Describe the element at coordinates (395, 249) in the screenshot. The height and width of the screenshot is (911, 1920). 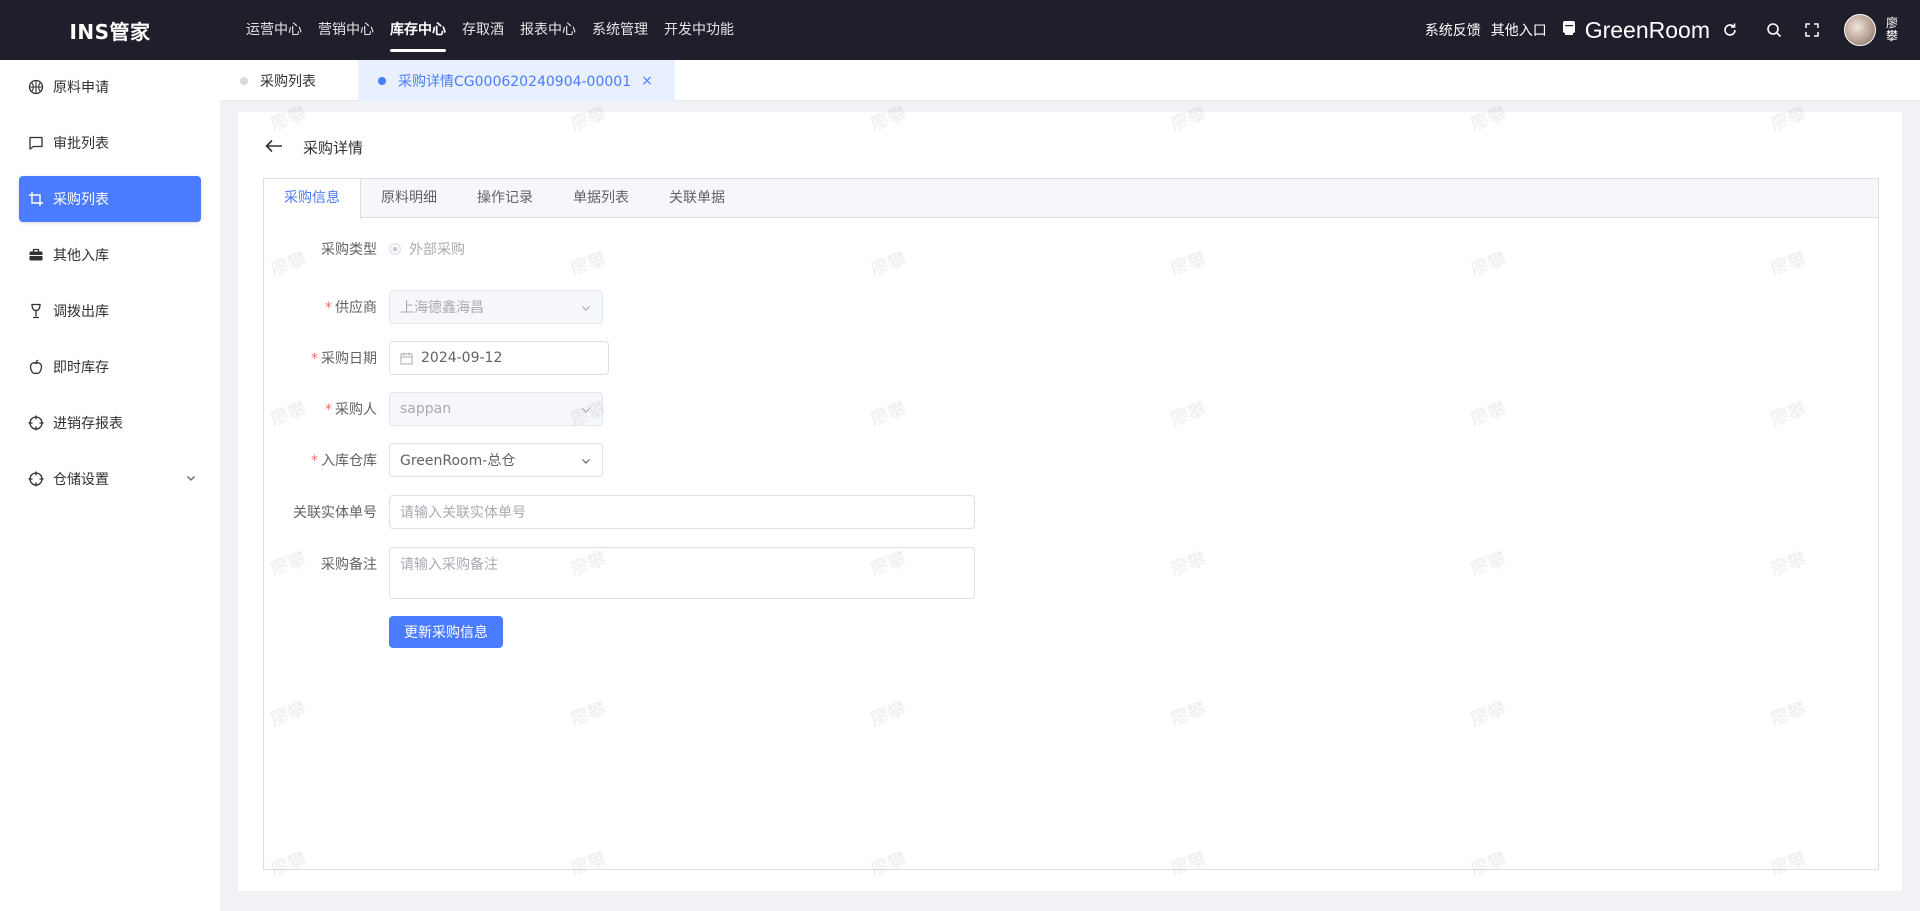
I see `radio-circle` at that location.